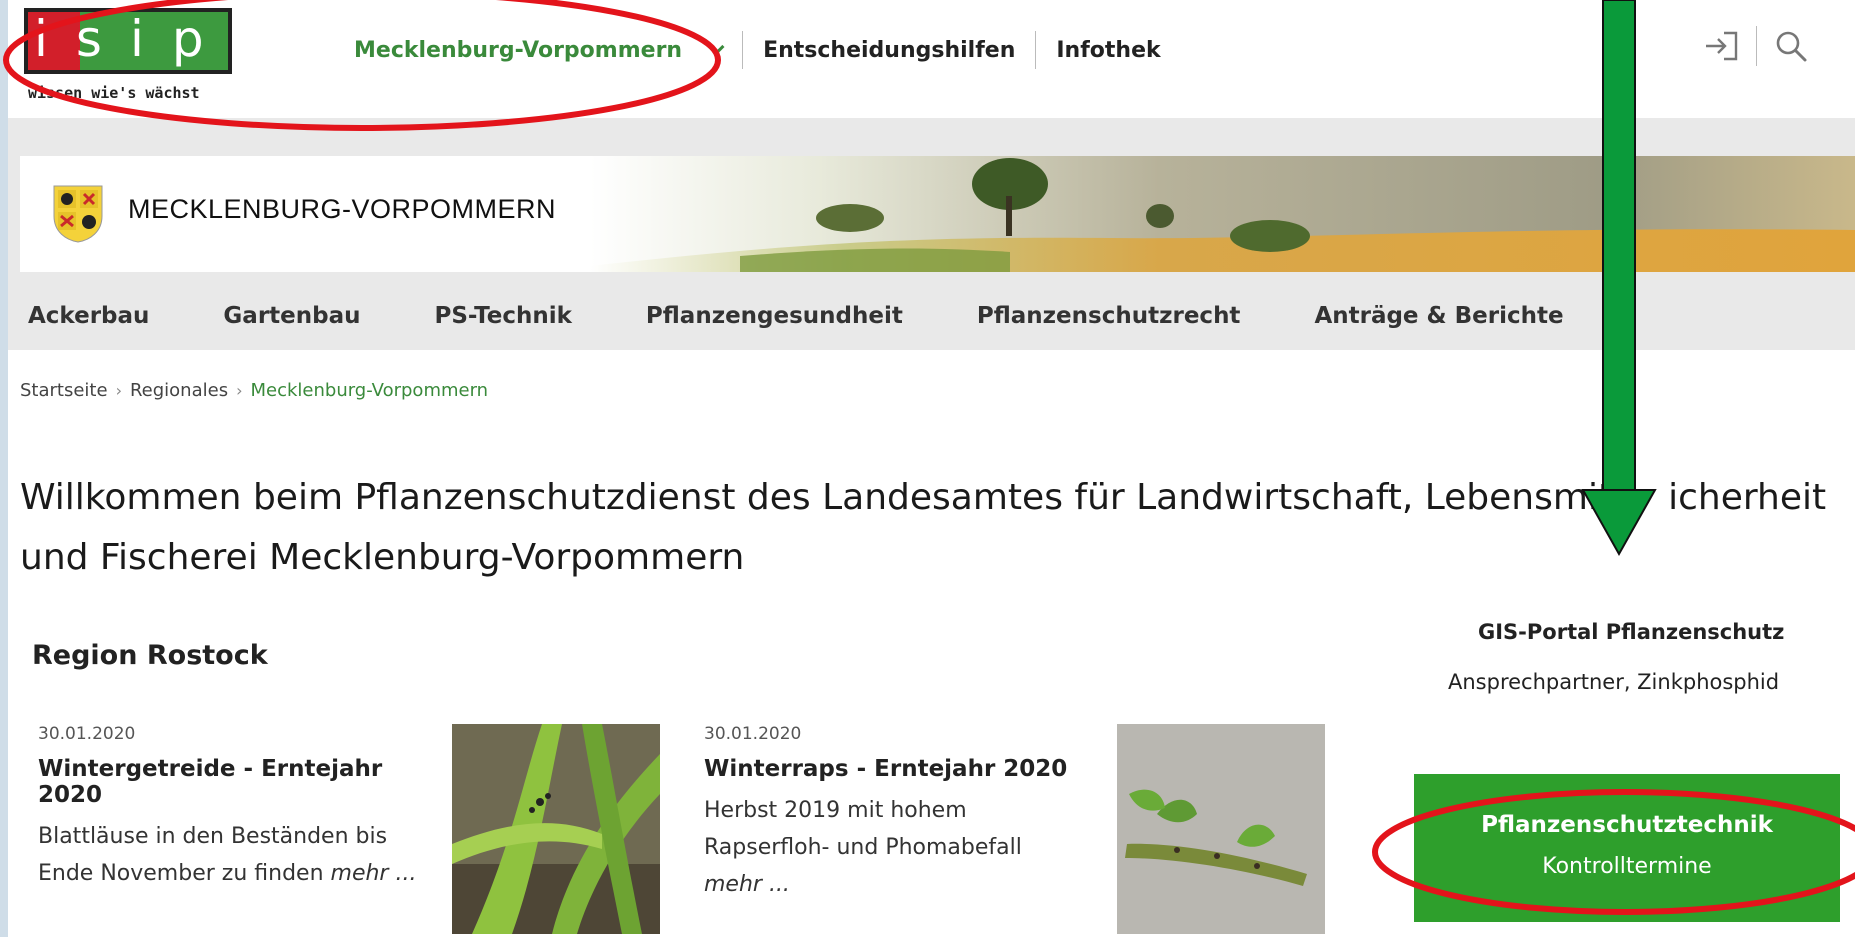  I want to click on logo-box: isip, so click(128, 41).